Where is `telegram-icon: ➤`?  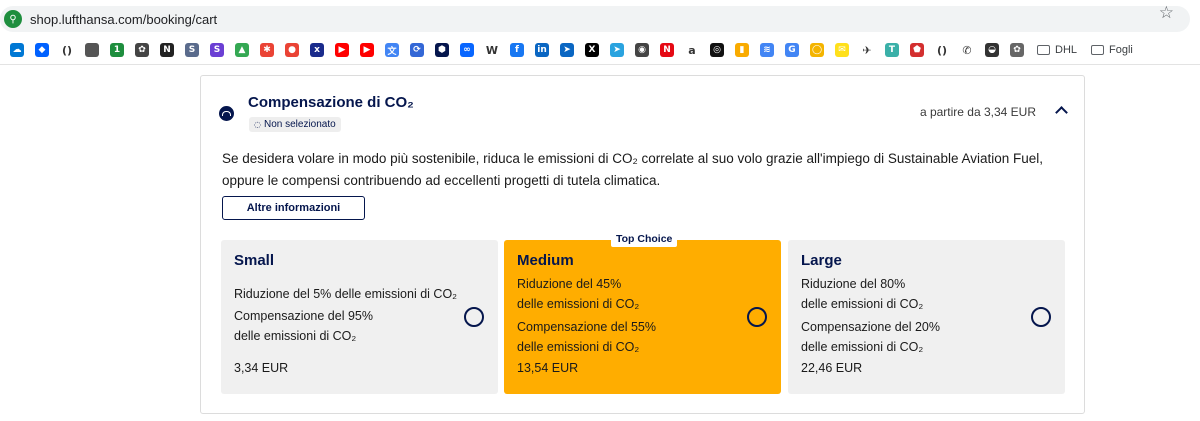 telegram-icon: ➤ is located at coordinates (617, 50).